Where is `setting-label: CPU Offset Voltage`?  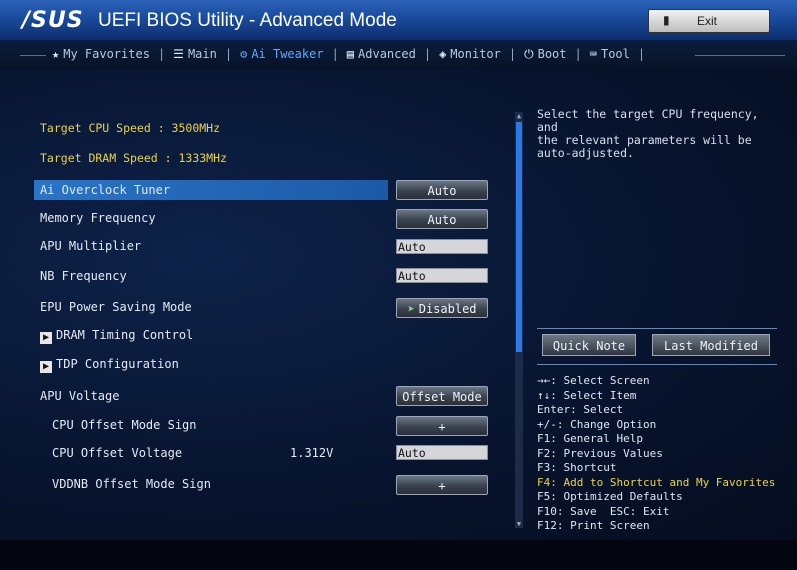
setting-label: CPU Offset Voltage is located at coordinates (117, 453).